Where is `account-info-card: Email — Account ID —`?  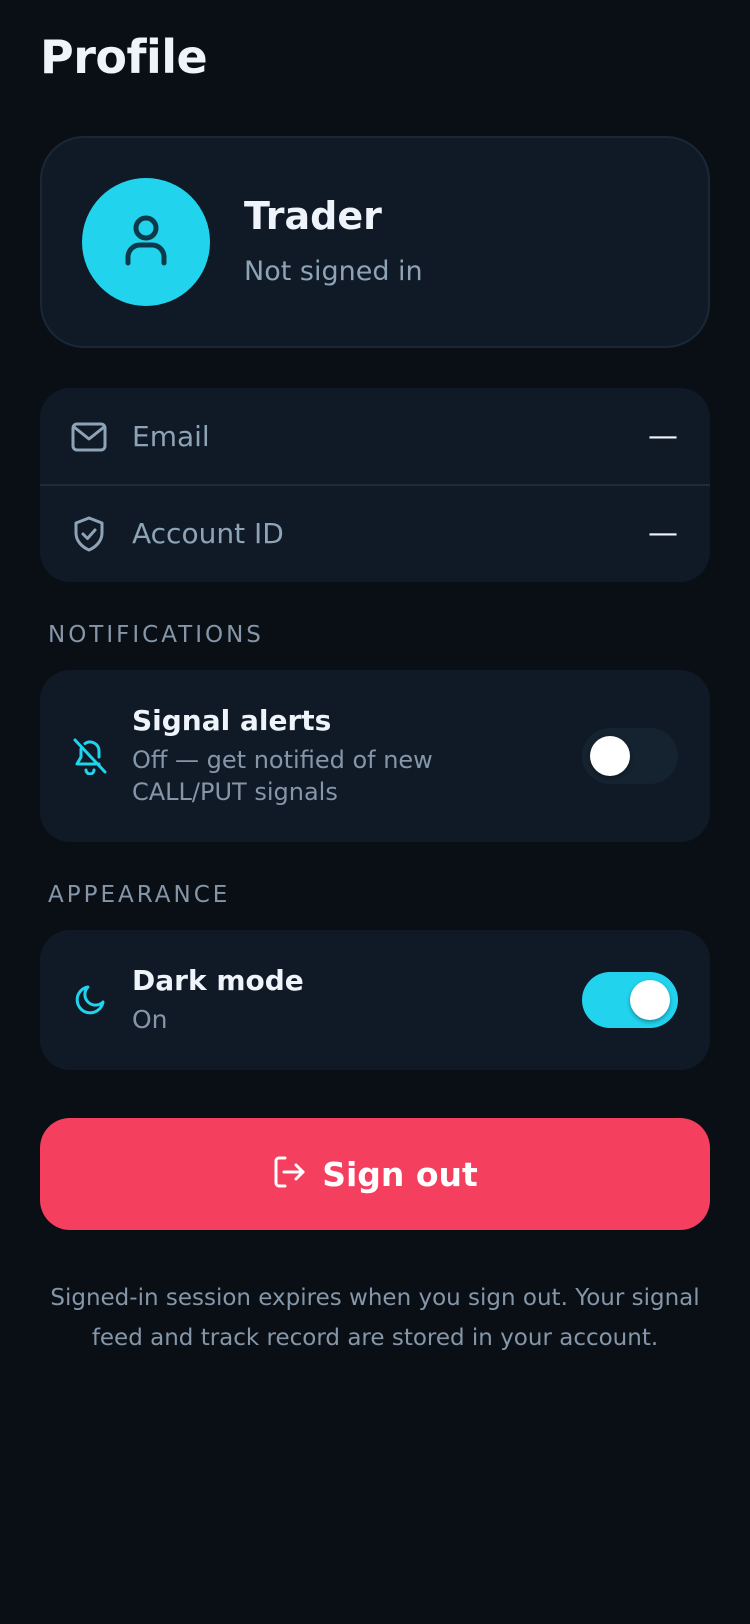
account-info-card: Email — Account ID — is located at coordinates (375, 485).